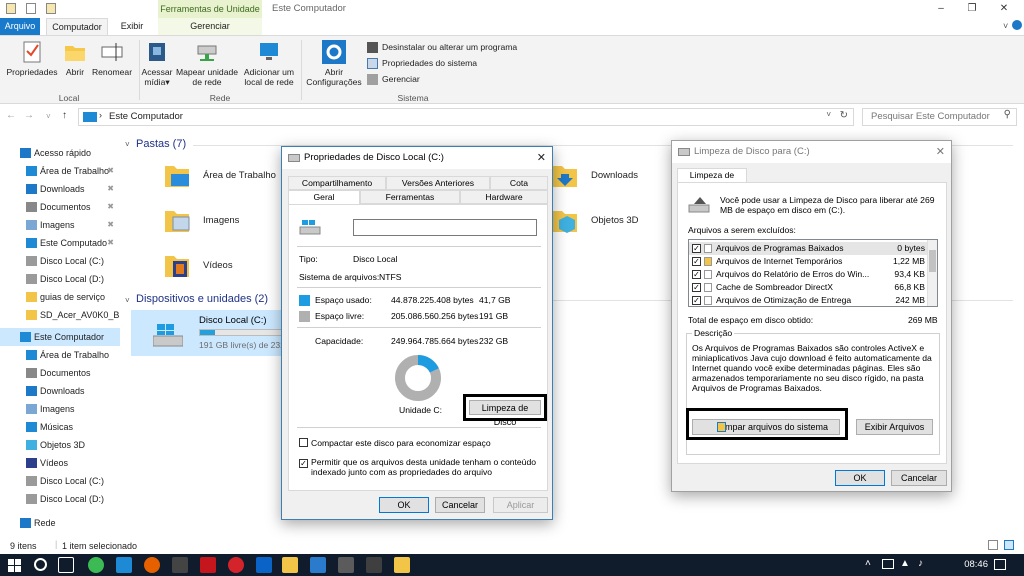  I want to click on drive-c-tile: Disco Local (C:) 191 GB livre(s) de 232, so click(207, 333).